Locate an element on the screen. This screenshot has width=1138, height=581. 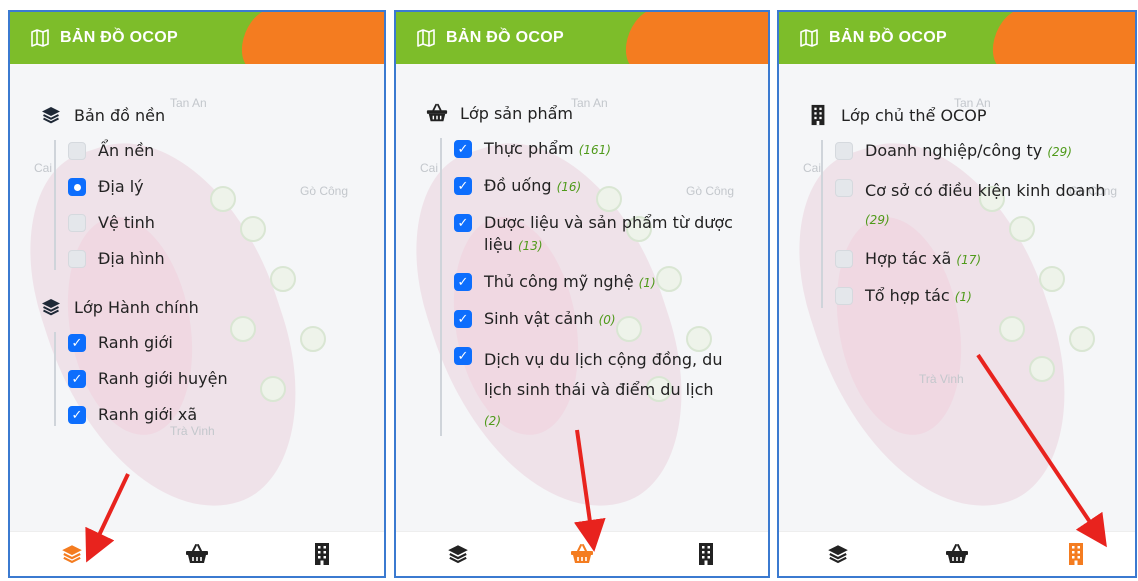
map-label-tra-vinh: Trà Vinh is located at coordinates (941, 379).